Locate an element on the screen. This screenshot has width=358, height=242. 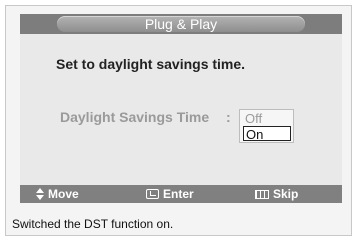
enter-hint: Enter is located at coordinates (170, 194).